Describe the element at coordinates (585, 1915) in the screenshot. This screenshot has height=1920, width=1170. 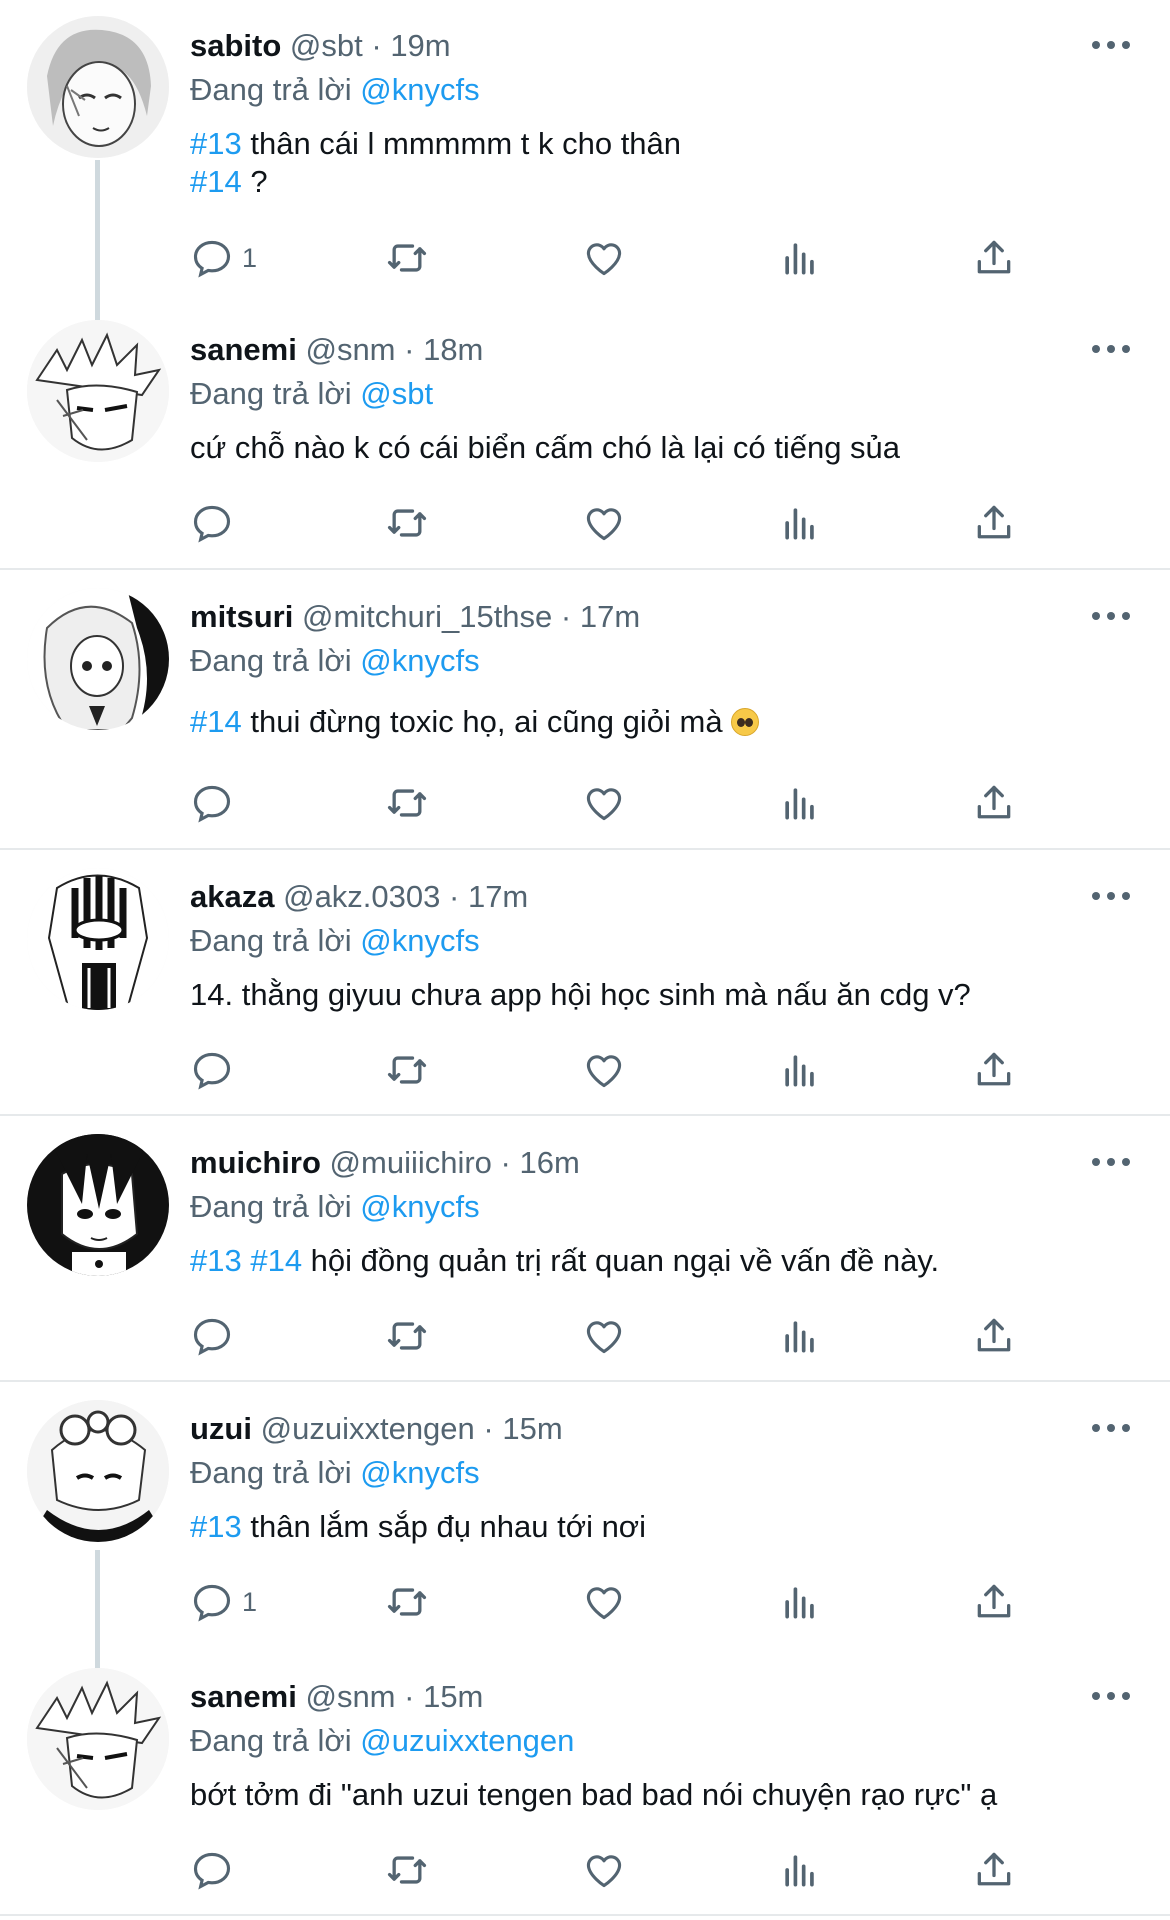
I see `divider` at that location.